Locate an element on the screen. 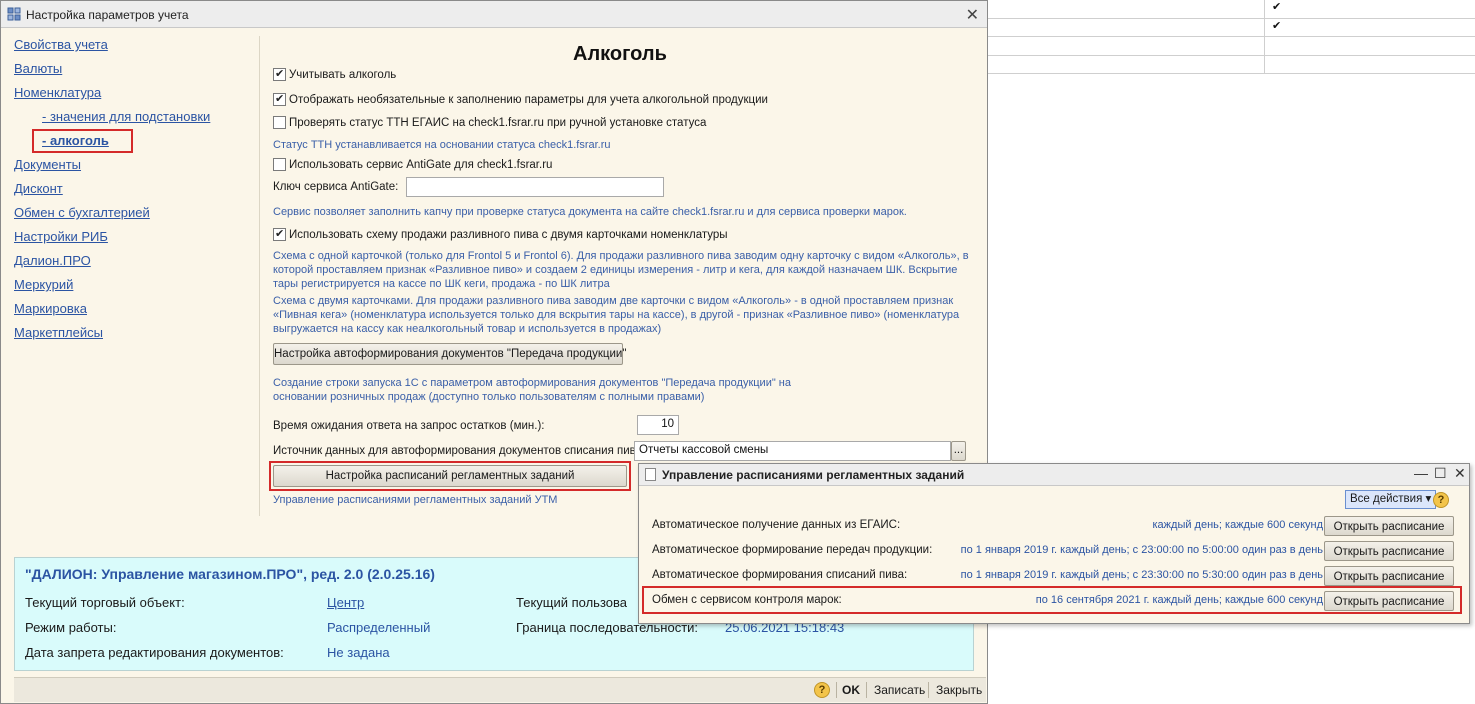 The image size is (1475, 704). task-schedule: каждый день; каждые 600 секунд is located at coordinates (1238, 525).